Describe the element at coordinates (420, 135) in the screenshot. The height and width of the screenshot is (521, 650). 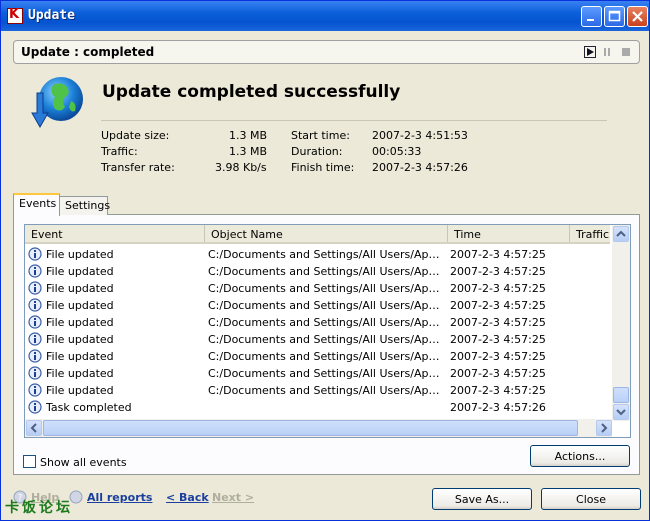
I see `start-time-value: 2007-2-3 4:51:53` at that location.